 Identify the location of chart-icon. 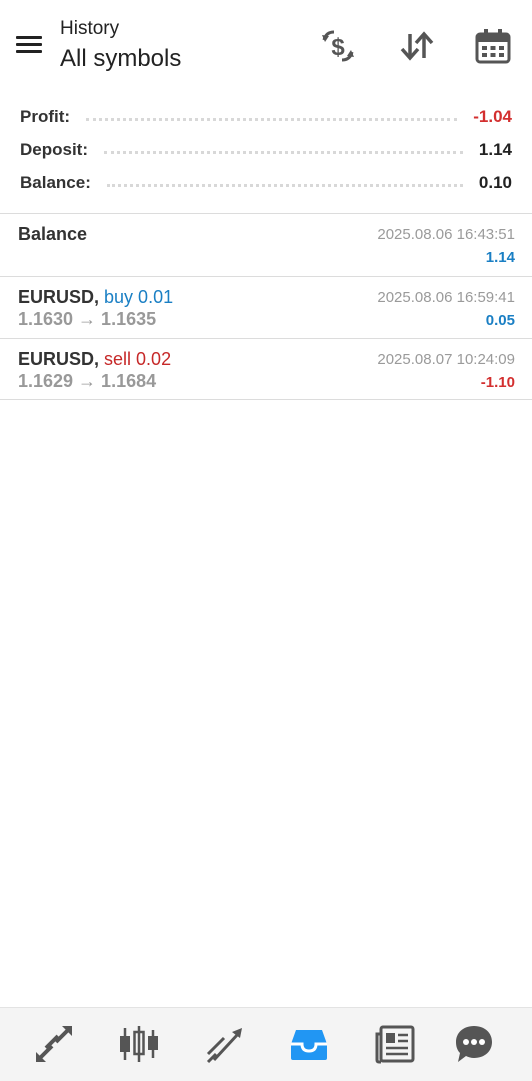
(139, 1044).